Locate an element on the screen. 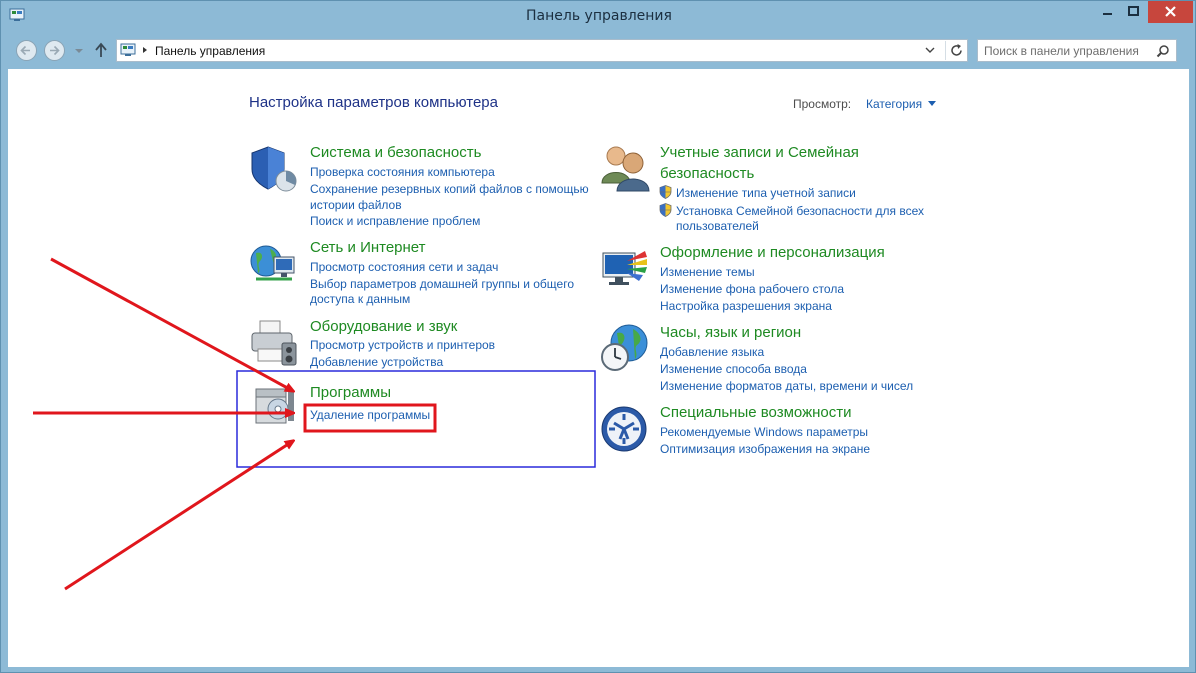 This screenshot has height=673, width=1196. search-icon is located at coordinates (1163, 51).